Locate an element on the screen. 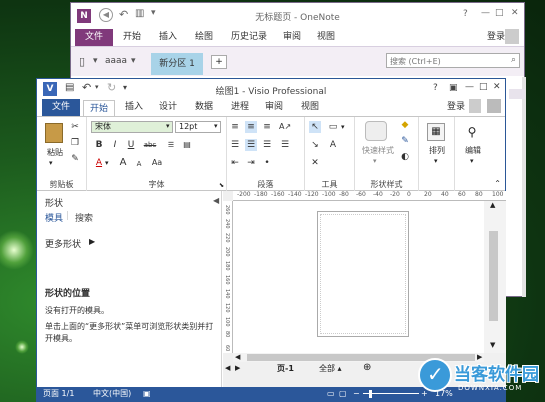 The height and width of the screenshot is (402, 545). quick-styles-icon is located at coordinates (376, 131).